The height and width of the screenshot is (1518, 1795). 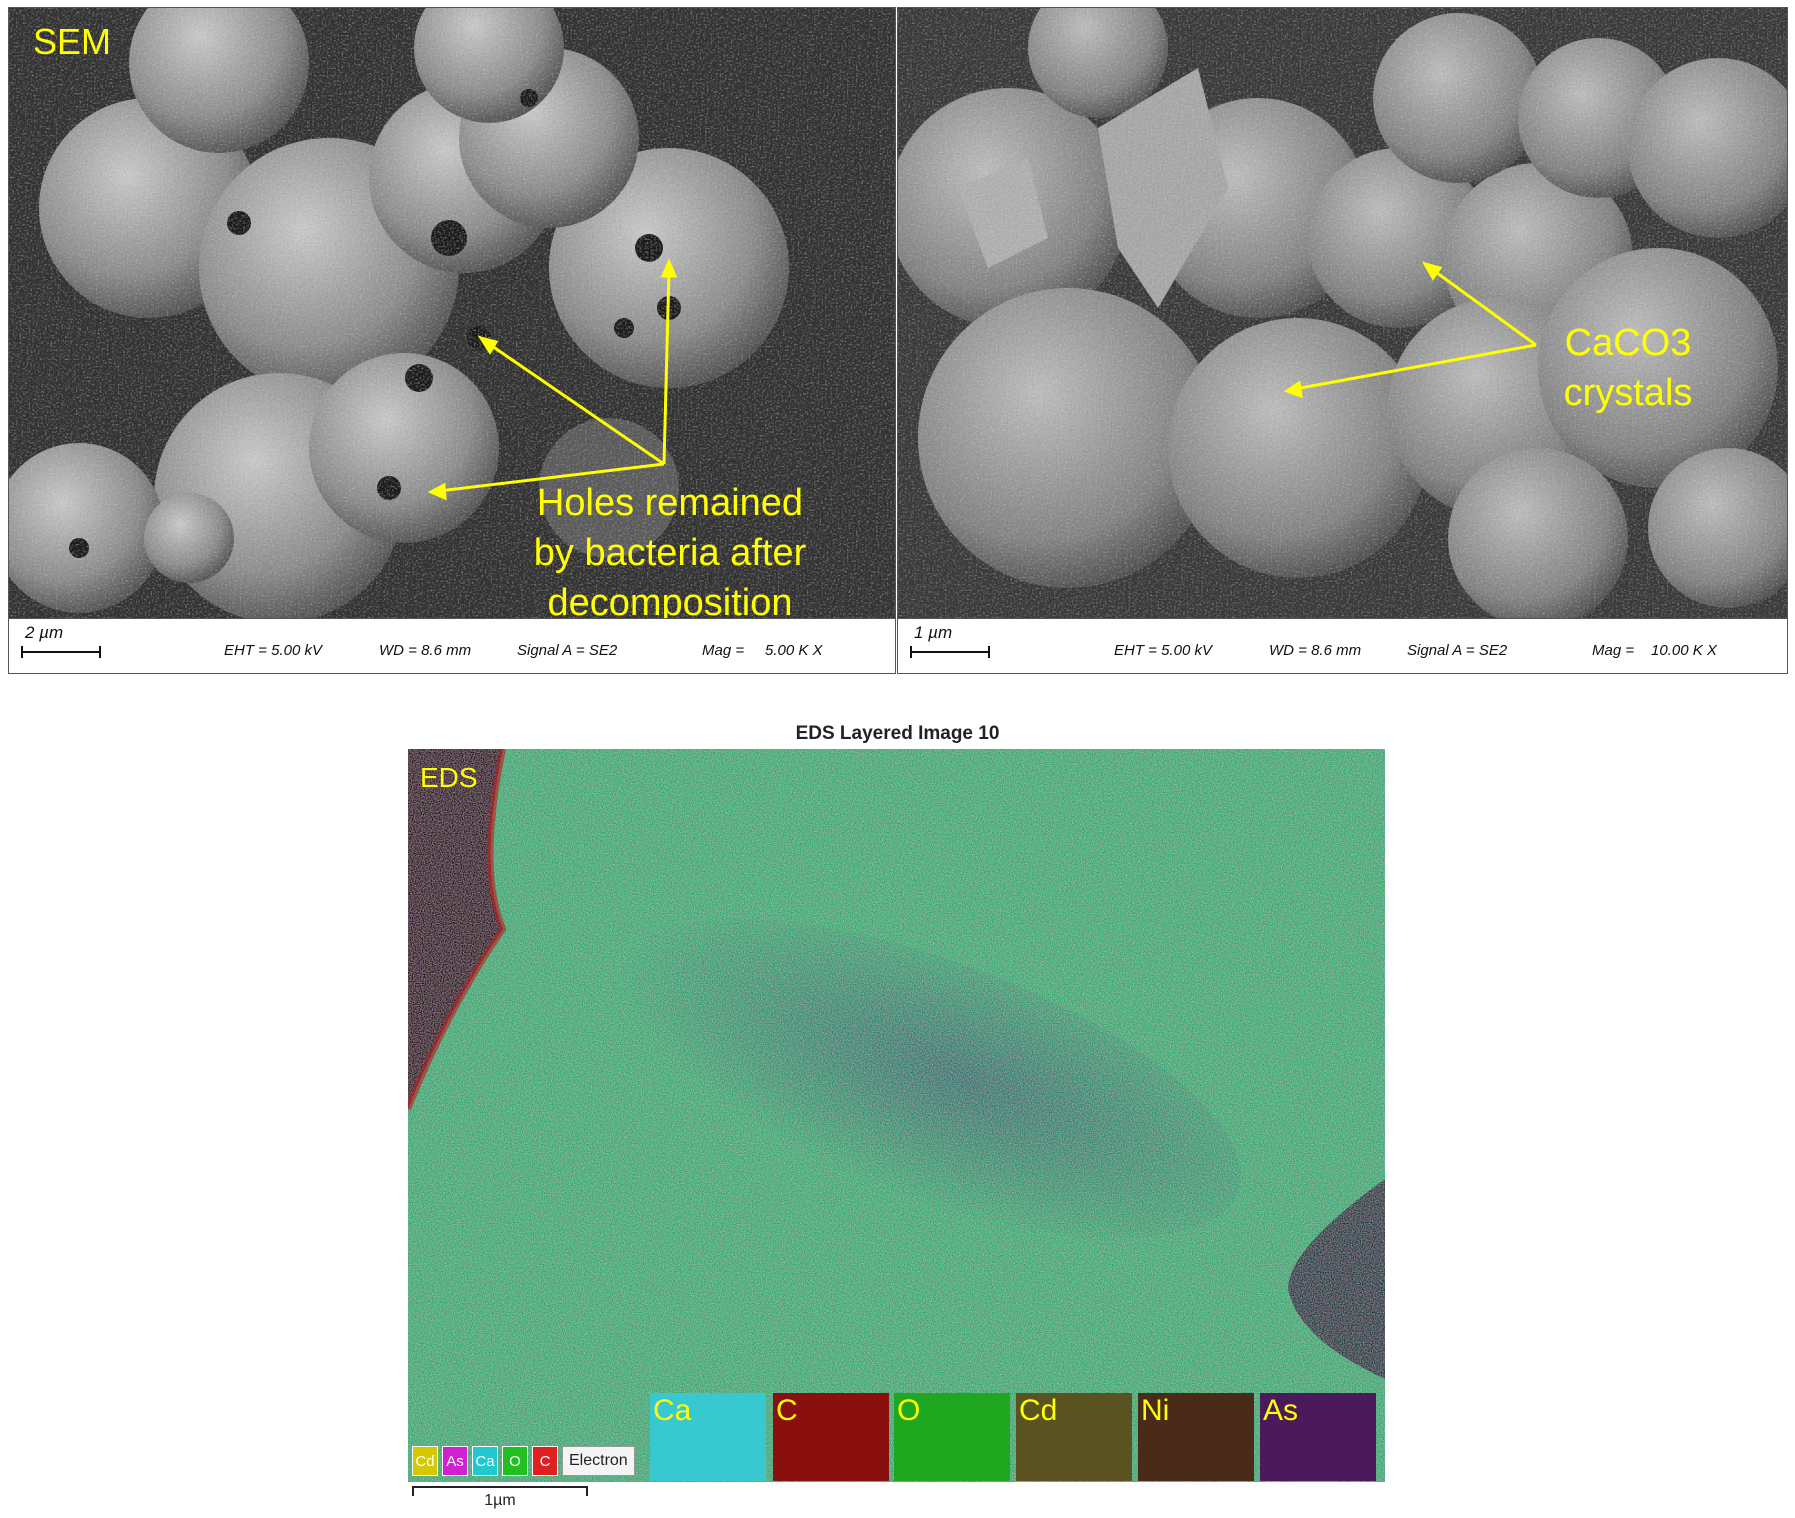 What do you see at coordinates (708, 1437) in the screenshot?
I see `element-map-ca: Ca` at bounding box center [708, 1437].